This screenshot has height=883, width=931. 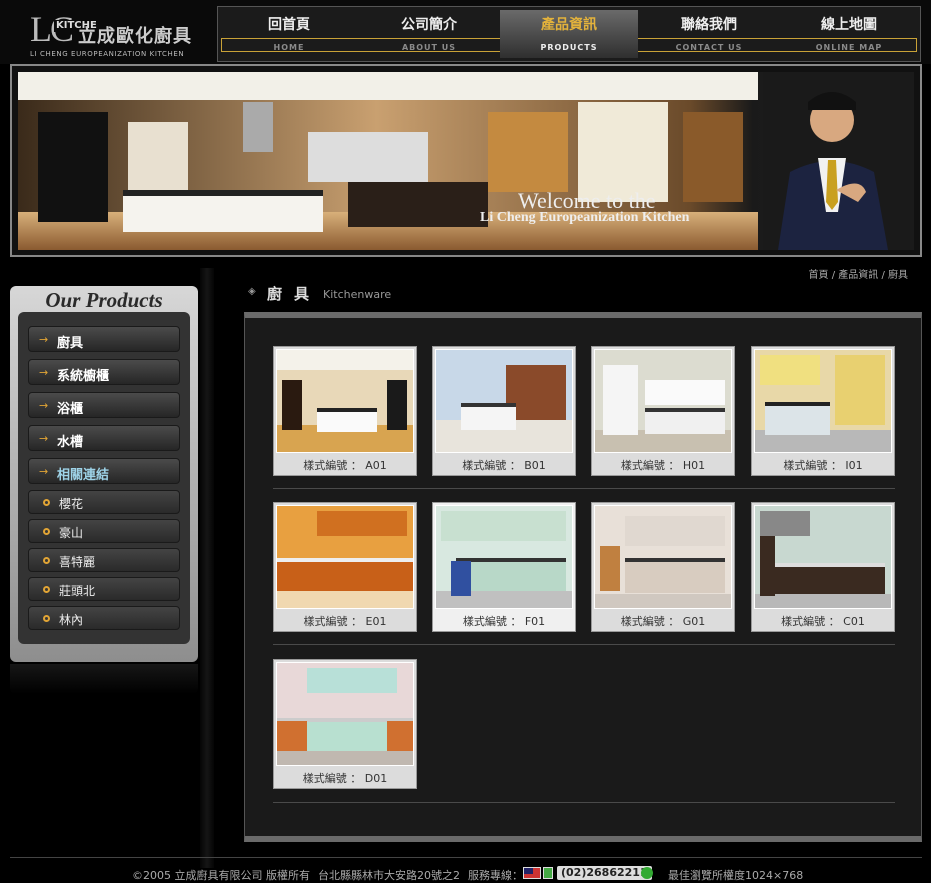 I want to click on breadcrumb: 首頁 / 產品資訊 / 廚具, so click(x=844, y=273).